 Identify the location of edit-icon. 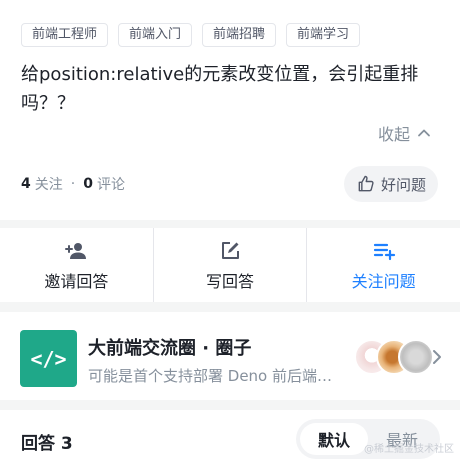
(230, 250).